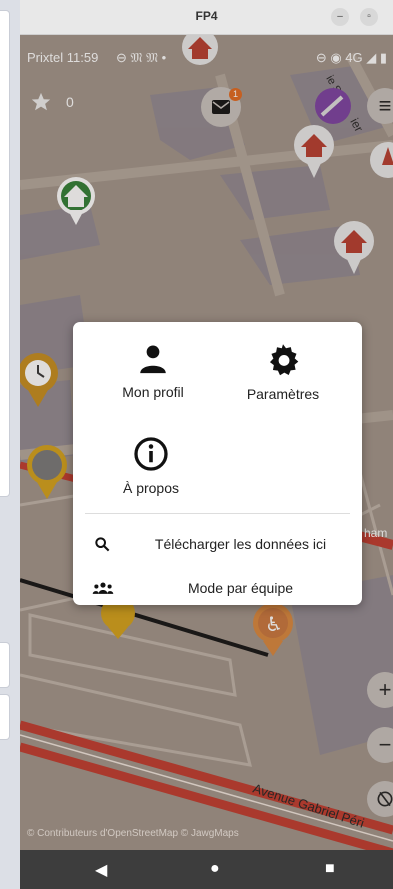  I want to click on settings-tile: Paramètres, so click(283, 372).